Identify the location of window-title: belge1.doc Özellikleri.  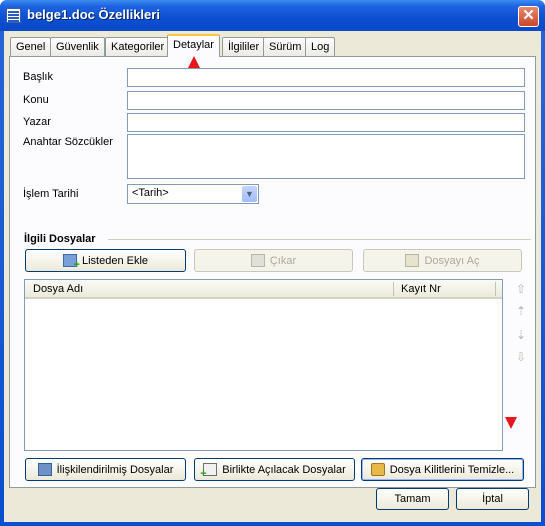
(93, 14).